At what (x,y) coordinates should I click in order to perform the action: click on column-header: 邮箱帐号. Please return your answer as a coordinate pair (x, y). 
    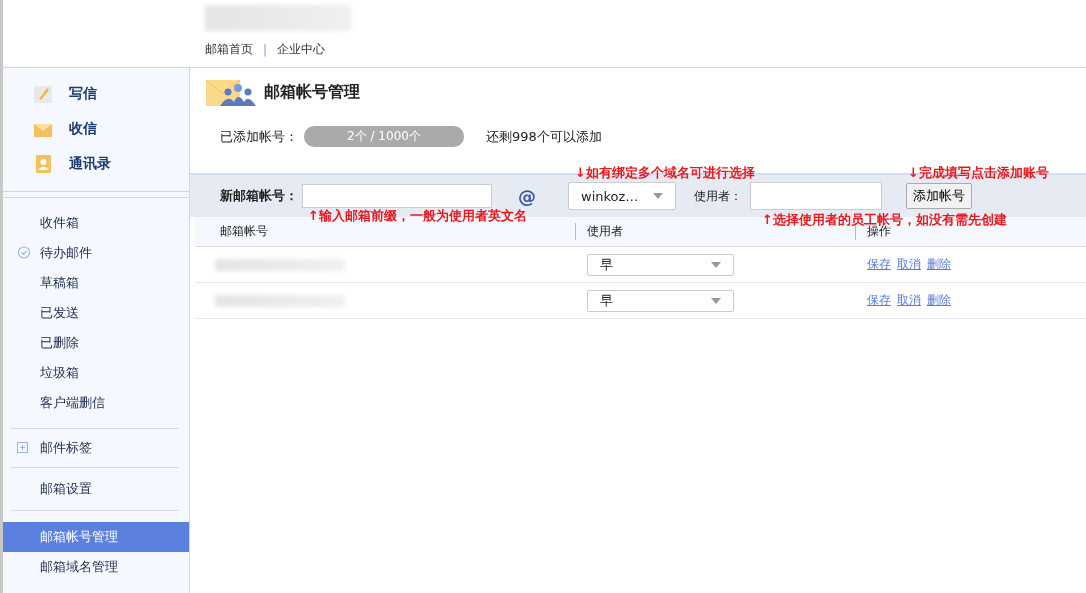
    Looking at the image, I should click on (244, 231).